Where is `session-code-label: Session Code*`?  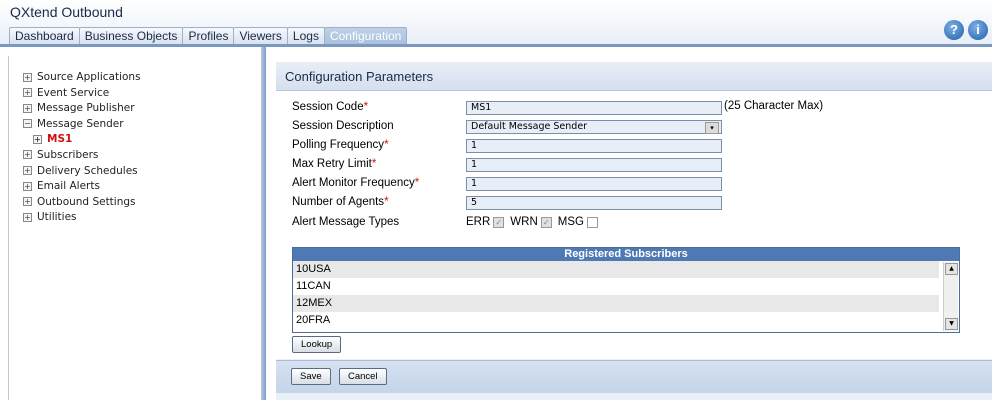 session-code-label: Session Code* is located at coordinates (330, 107).